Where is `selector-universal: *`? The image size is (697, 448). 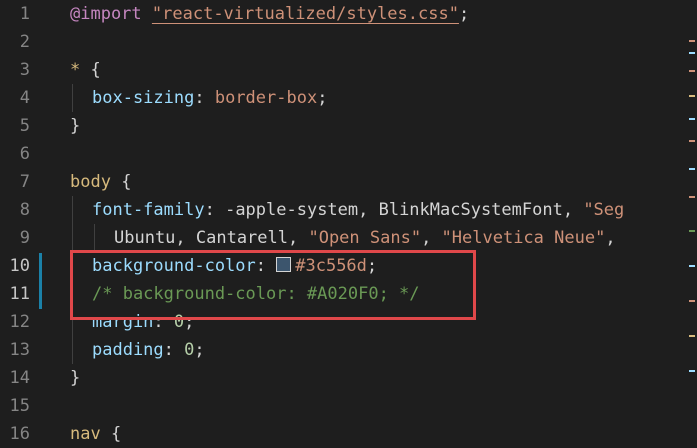 selector-universal: * is located at coordinates (75, 70).